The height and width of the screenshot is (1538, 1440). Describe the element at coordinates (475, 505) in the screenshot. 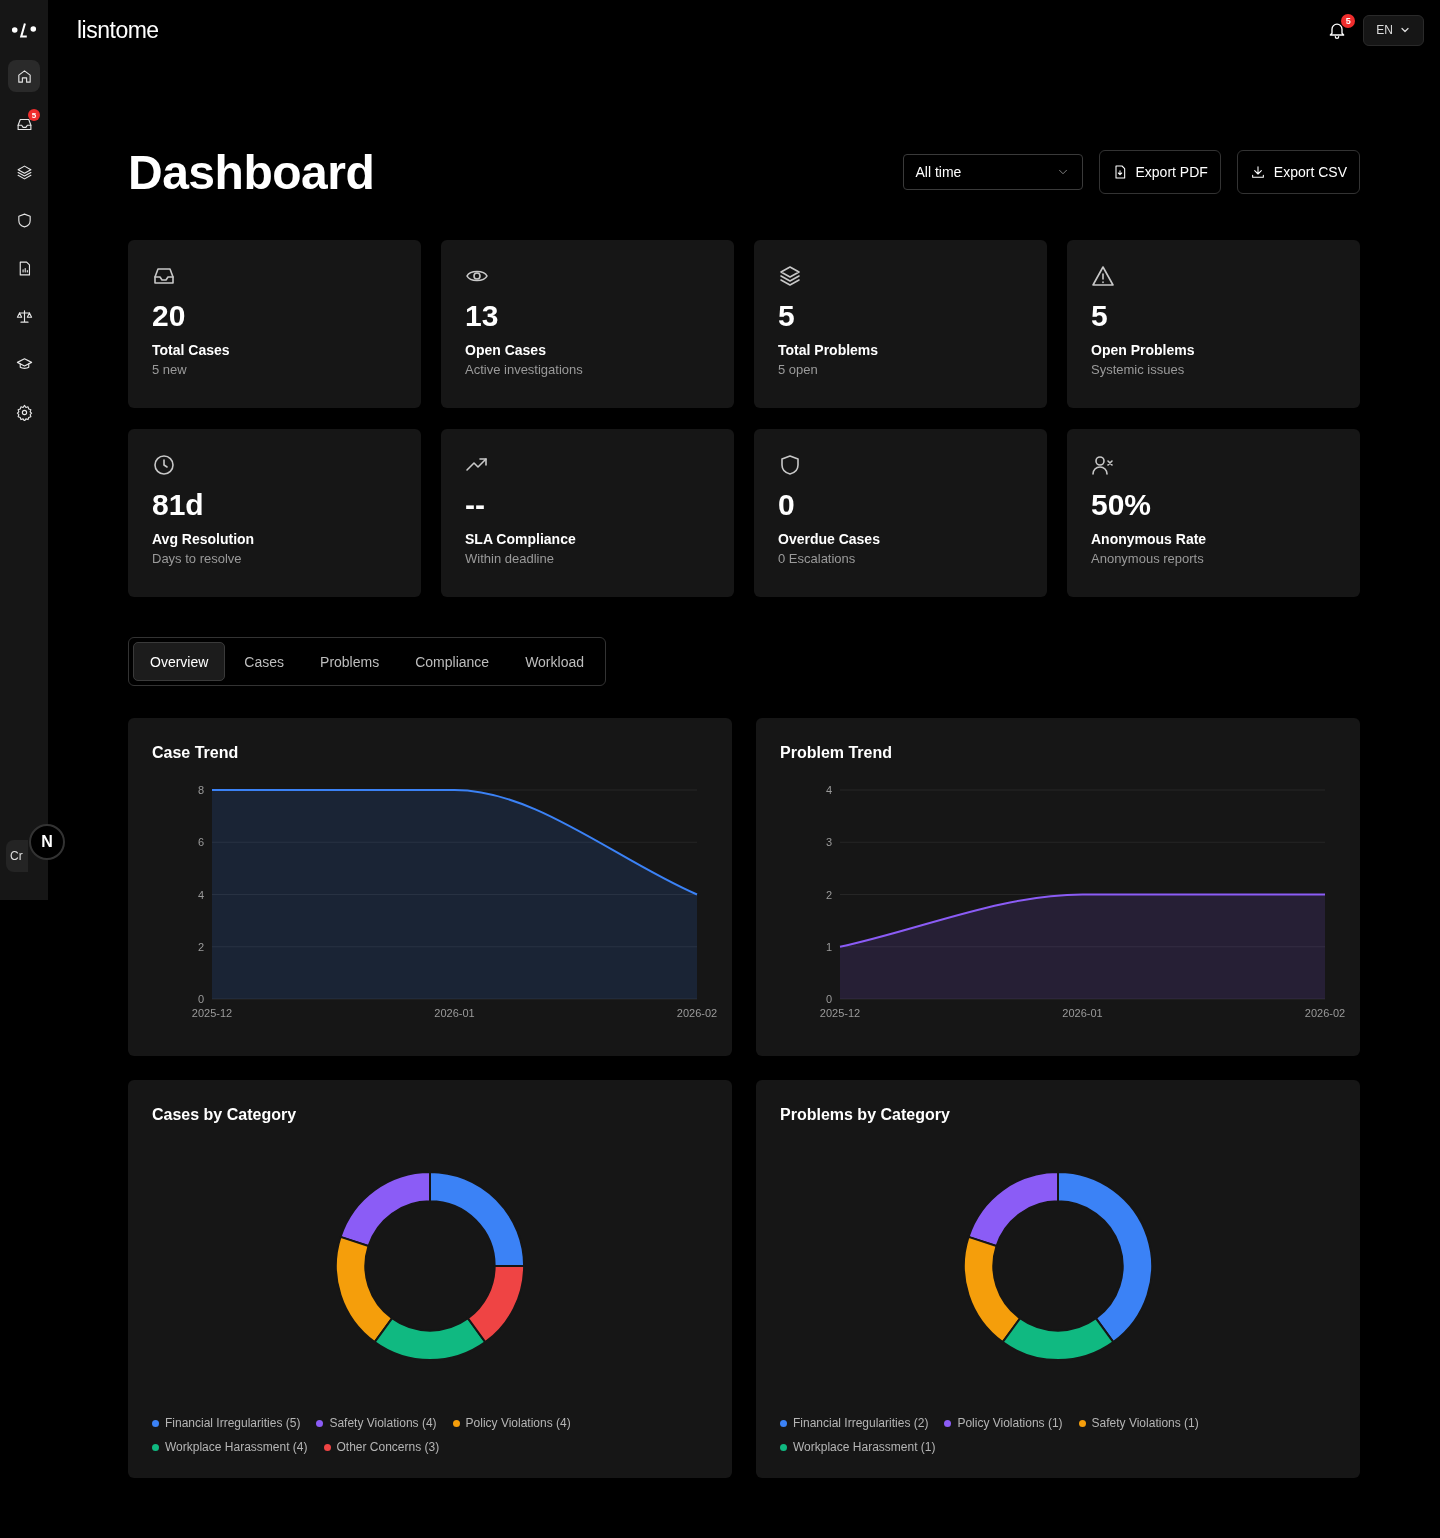

I see `stat-value: --` at that location.